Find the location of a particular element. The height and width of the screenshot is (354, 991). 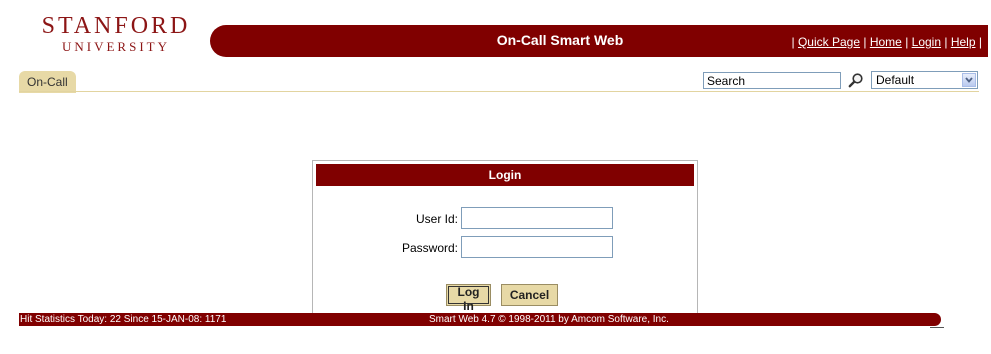

login-title: Login is located at coordinates (505, 175).